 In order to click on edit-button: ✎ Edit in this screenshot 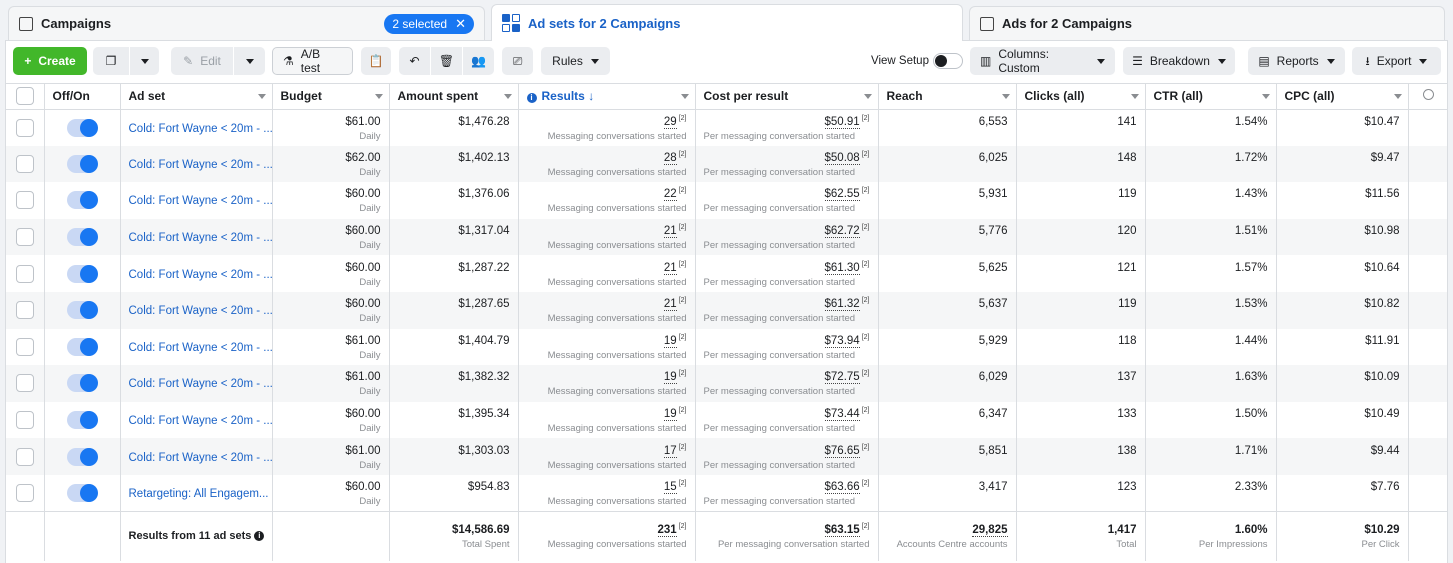, I will do `click(202, 61)`.